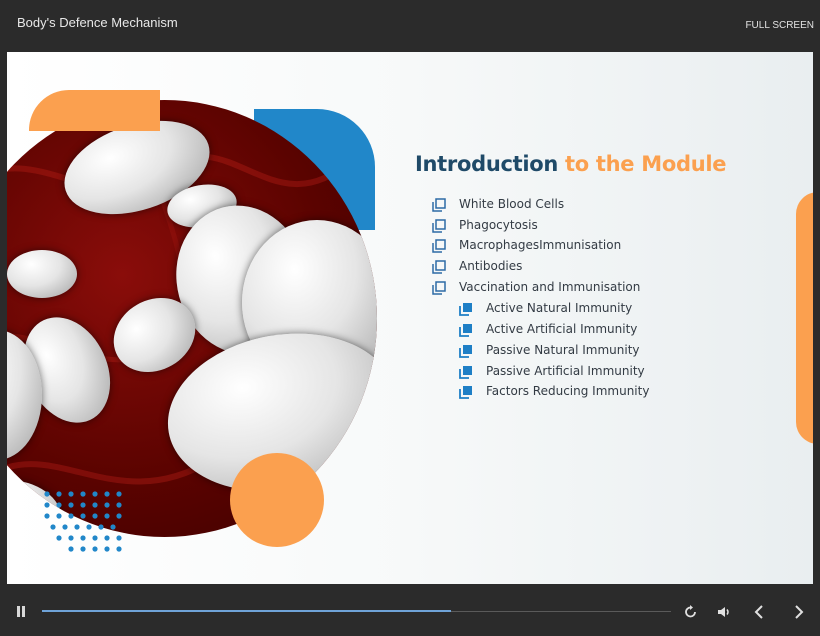 This screenshot has width=820, height=636. I want to click on dot-pattern, so click(83, 521).